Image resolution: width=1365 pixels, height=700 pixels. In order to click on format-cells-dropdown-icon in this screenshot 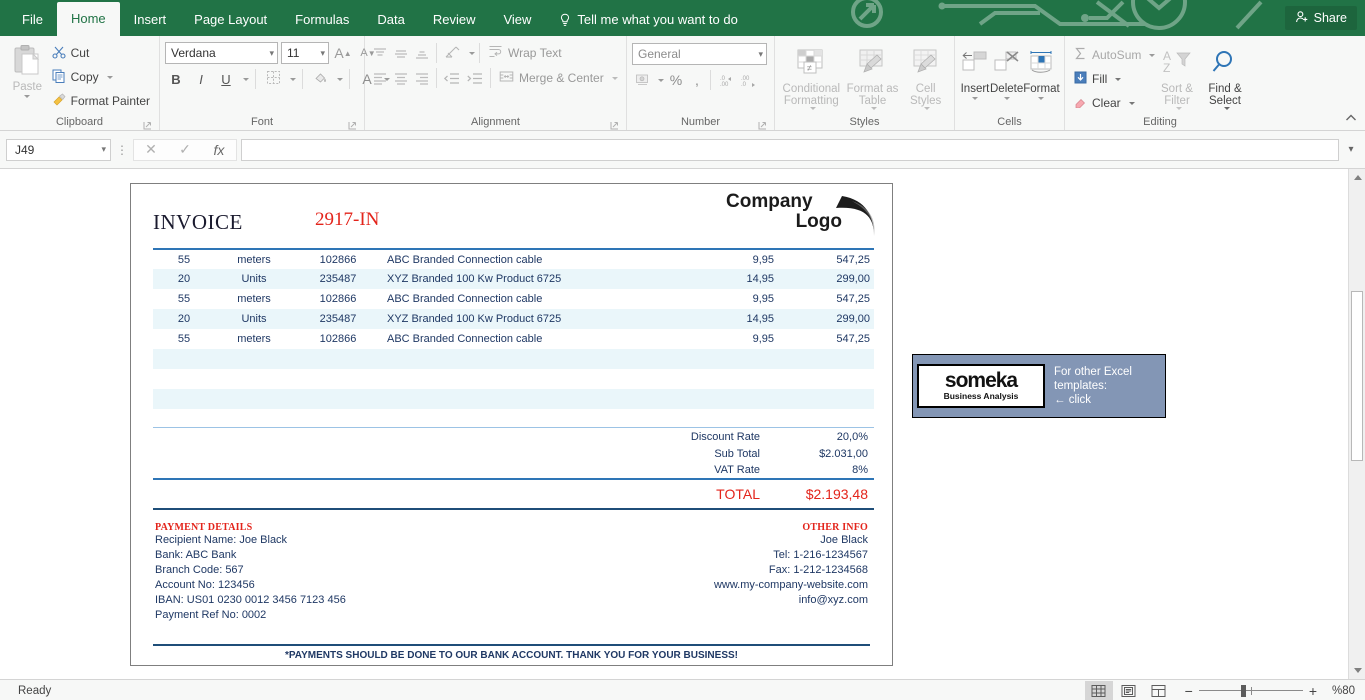, I will do `click(1041, 98)`.